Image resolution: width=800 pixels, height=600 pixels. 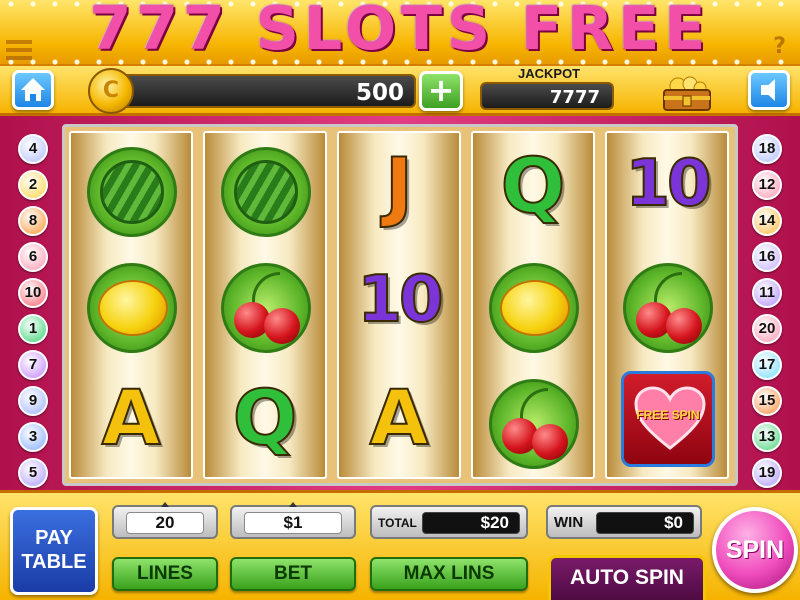 I want to click on coin-balance-bar: 500, so click(x=256, y=91).